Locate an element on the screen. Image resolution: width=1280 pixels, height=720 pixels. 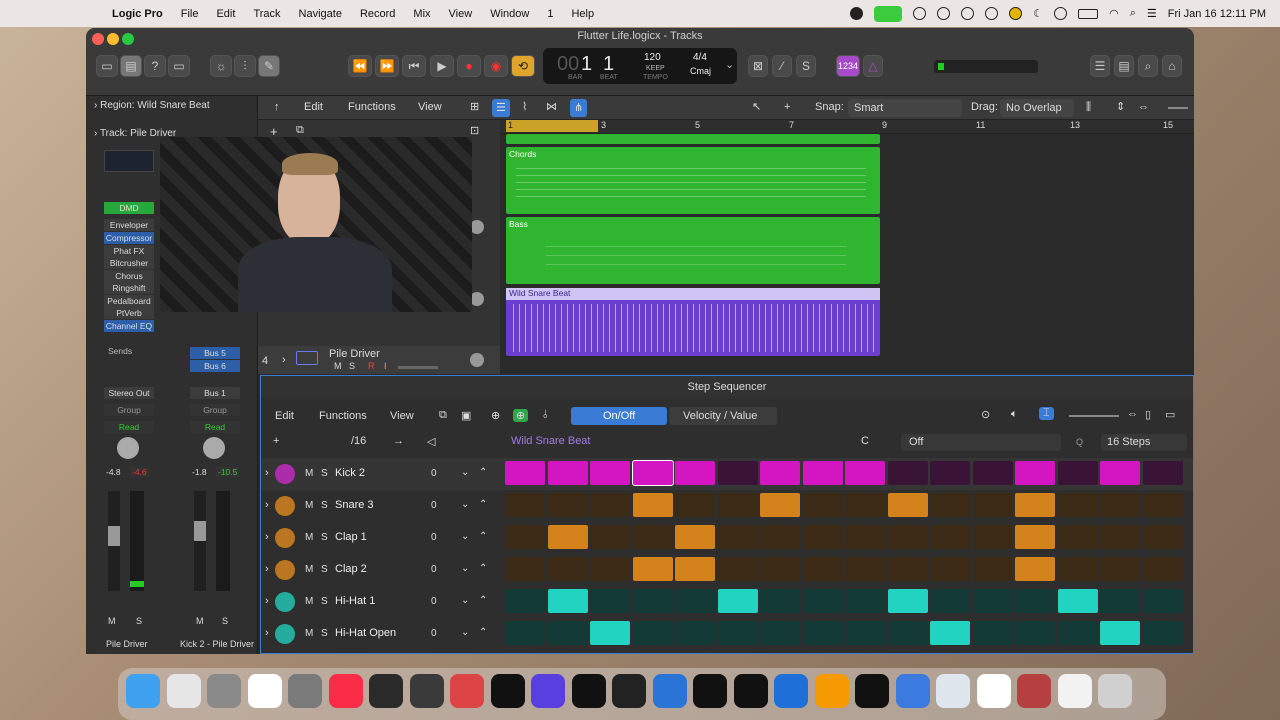
search-icon: ⌕ is located at coordinates (1133, 13).